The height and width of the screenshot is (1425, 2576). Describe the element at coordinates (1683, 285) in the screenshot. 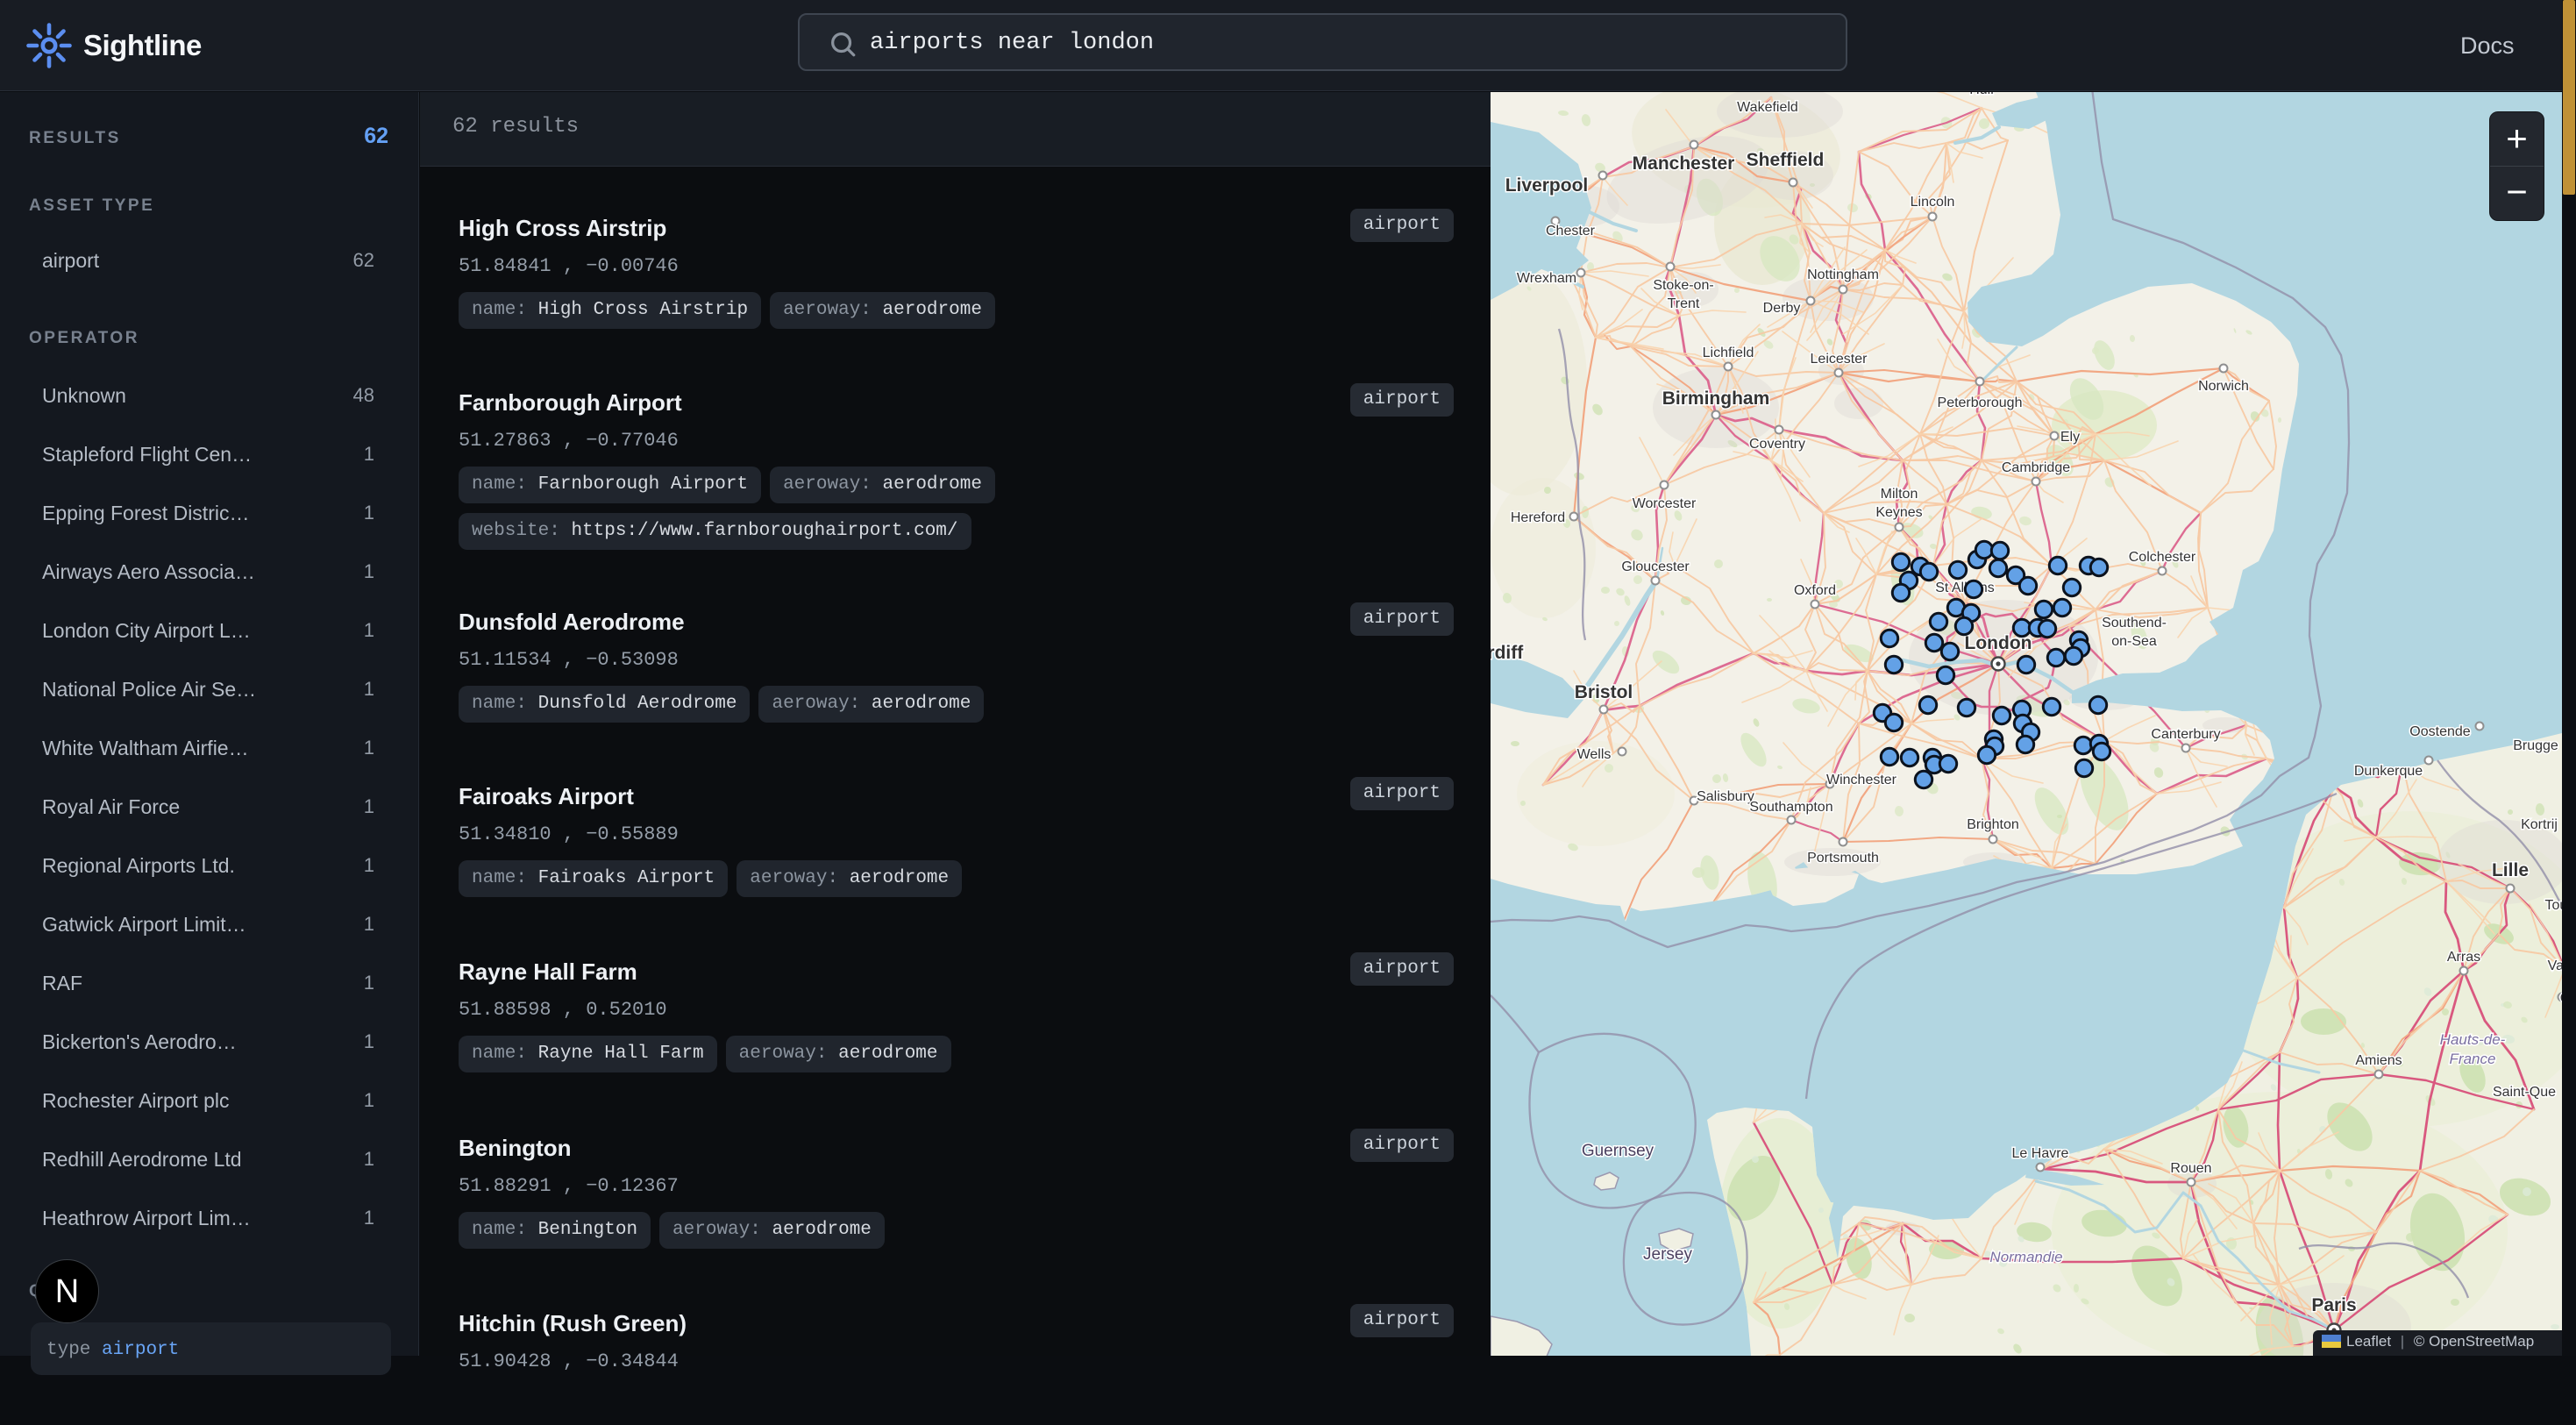

I see `svg-text: Stoke-on-` at that location.